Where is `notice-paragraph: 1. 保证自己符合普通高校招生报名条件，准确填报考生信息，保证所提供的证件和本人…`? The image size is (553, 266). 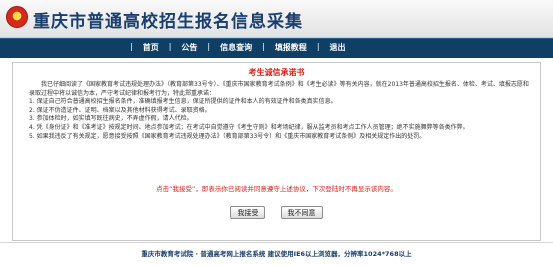 notice-paragraph: 1. 保证自己符合普通高校招生报名条件，准确填报考生信息，保证所提供的证件和本人… is located at coordinates (183, 102).